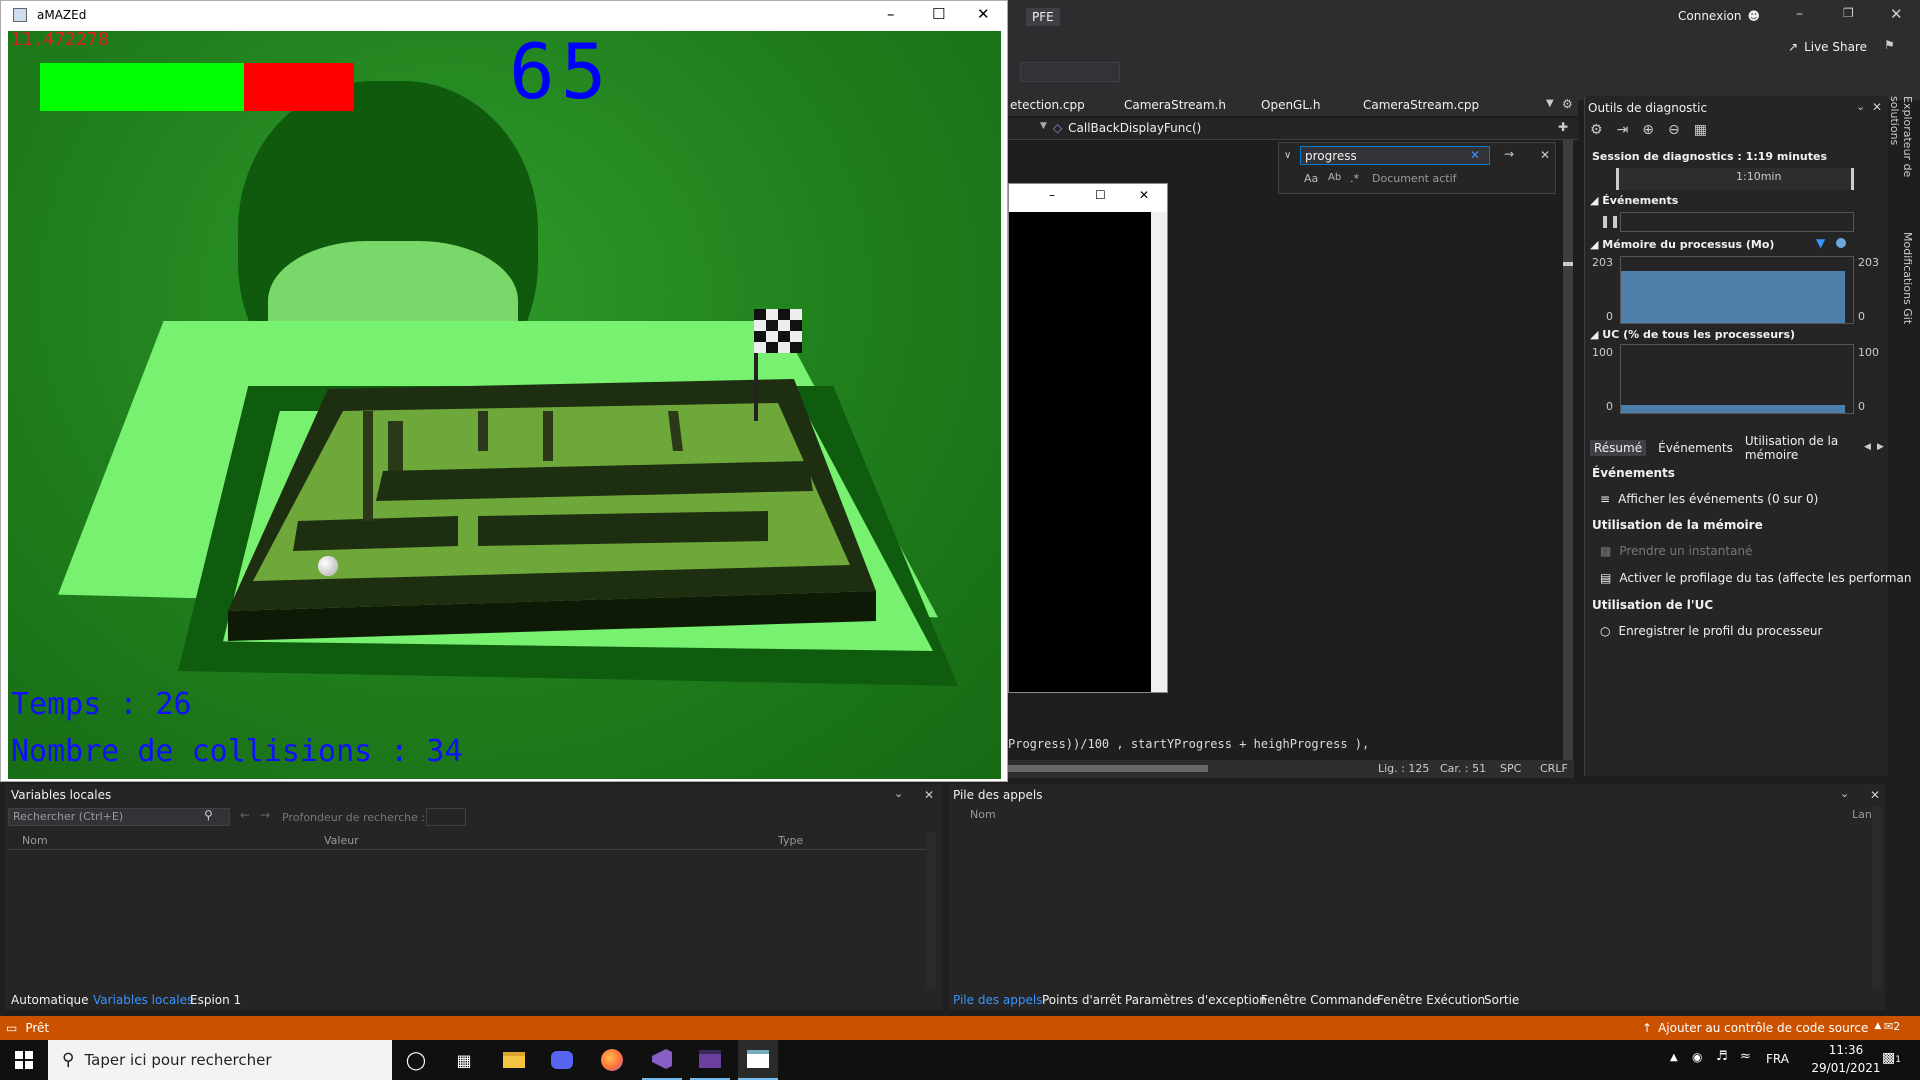 The height and width of the screenshot is (1080, 1920). Describe the element at coordinates (1648, 130) in the screenshot. I see `zoom-in-icon: ⊕` at that location.